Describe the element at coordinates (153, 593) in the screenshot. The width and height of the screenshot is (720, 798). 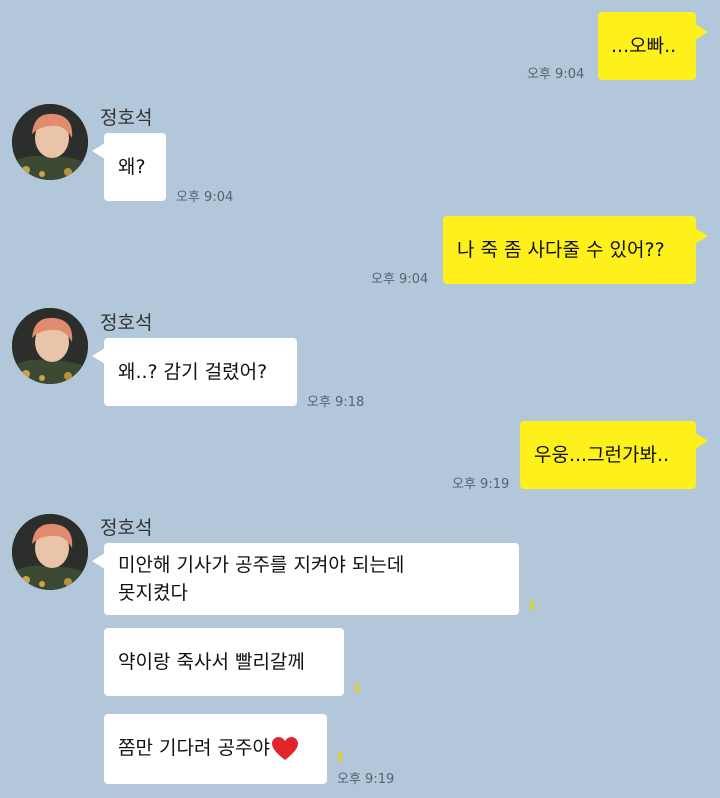
I see `message-text-line: 못지켰다` at that location.